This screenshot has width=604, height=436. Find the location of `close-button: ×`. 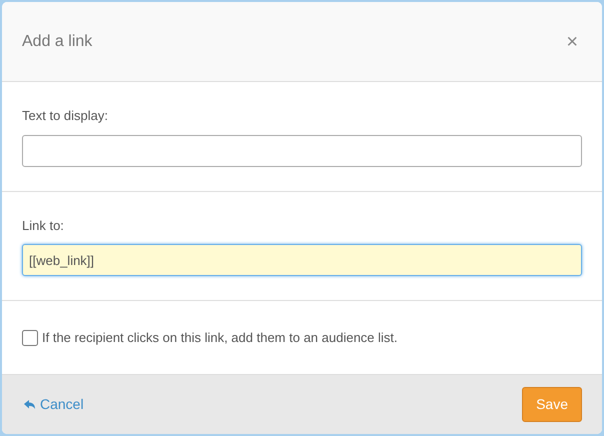

close-button: × is located at coordinates (572, 42).